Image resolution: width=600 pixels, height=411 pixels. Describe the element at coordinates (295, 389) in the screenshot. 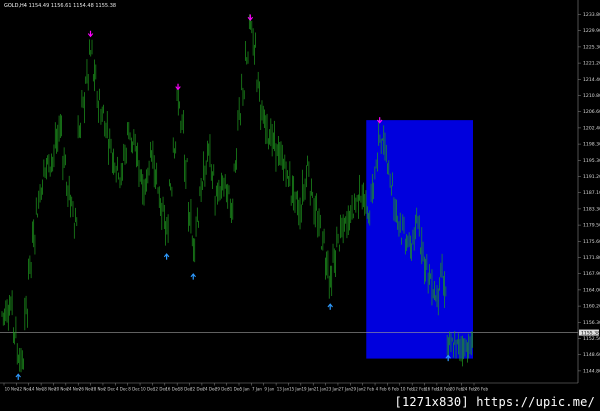

I see `time-tick-label: 15 Jan` at that location.